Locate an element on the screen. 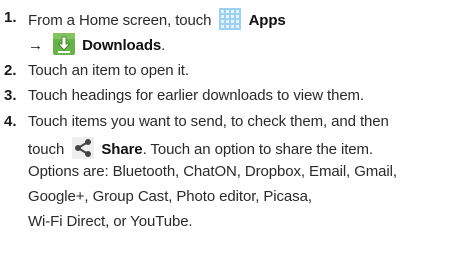  downloads-suffix: . is located at coordinates (163, 45).